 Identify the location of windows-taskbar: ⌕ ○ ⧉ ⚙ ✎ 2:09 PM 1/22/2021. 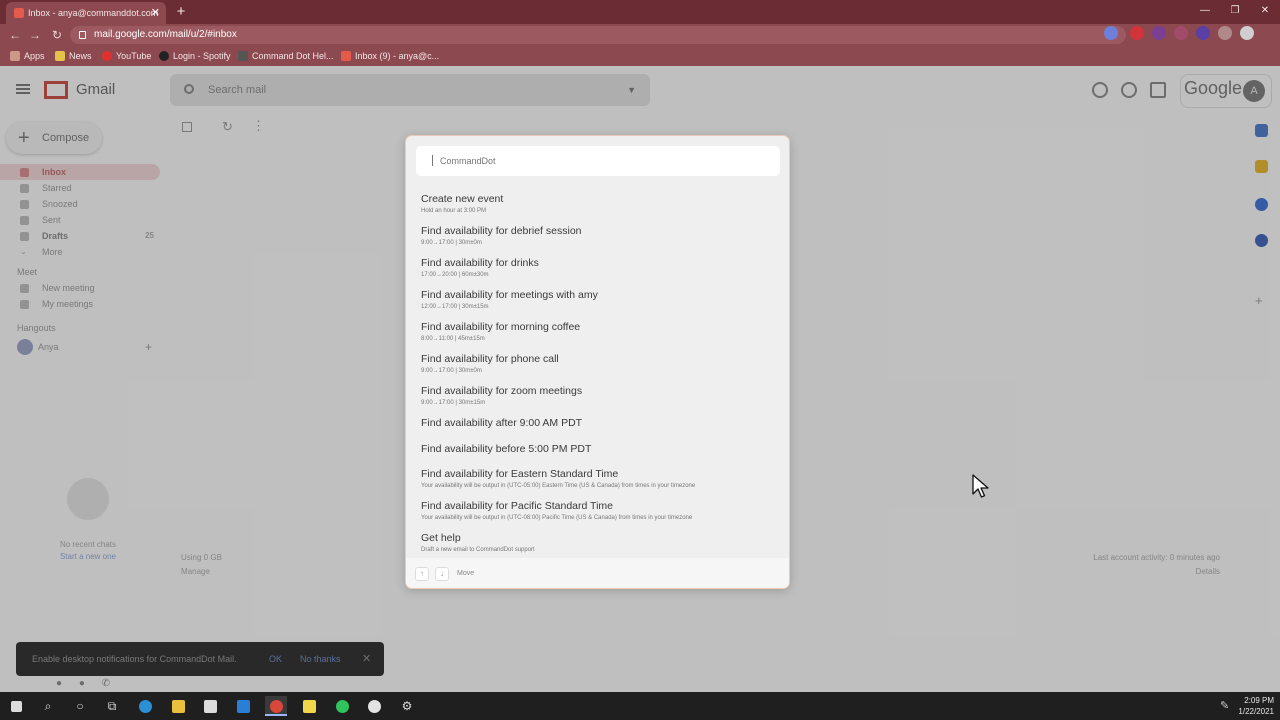
(640, 706).